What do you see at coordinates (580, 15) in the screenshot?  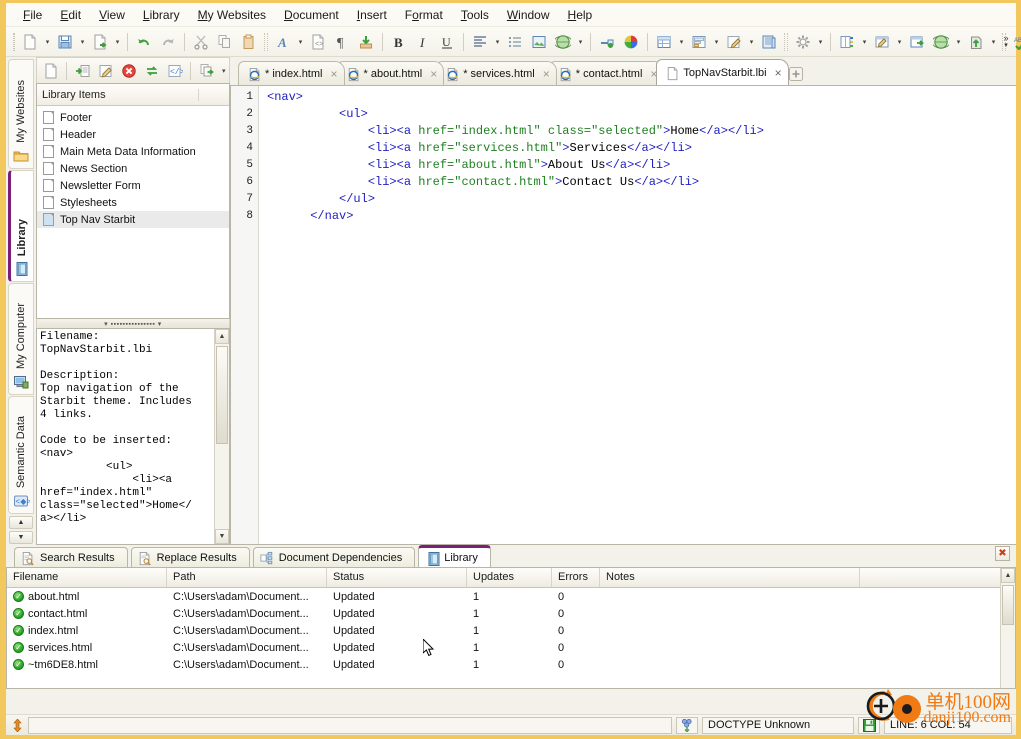 I see `menu-item-help: Help` at bounding box center [580, 15].